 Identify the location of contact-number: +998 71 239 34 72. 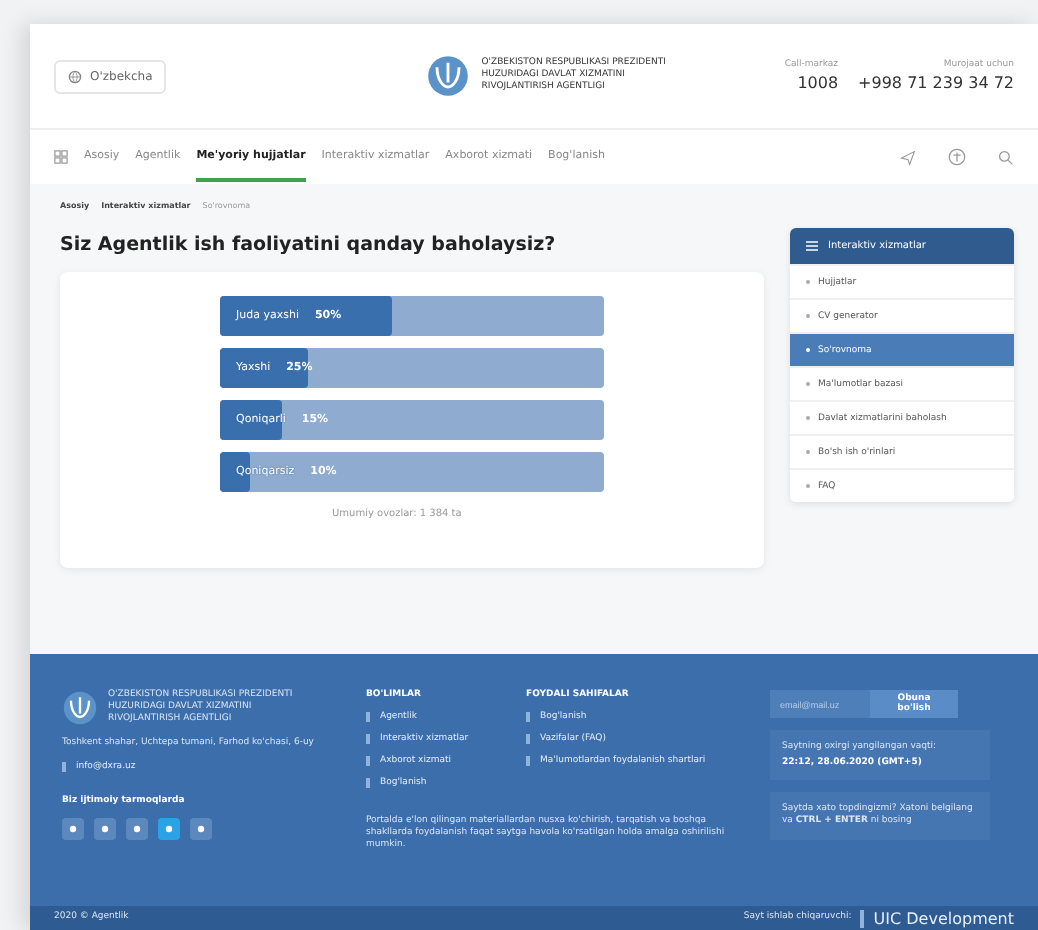
(936, 83).